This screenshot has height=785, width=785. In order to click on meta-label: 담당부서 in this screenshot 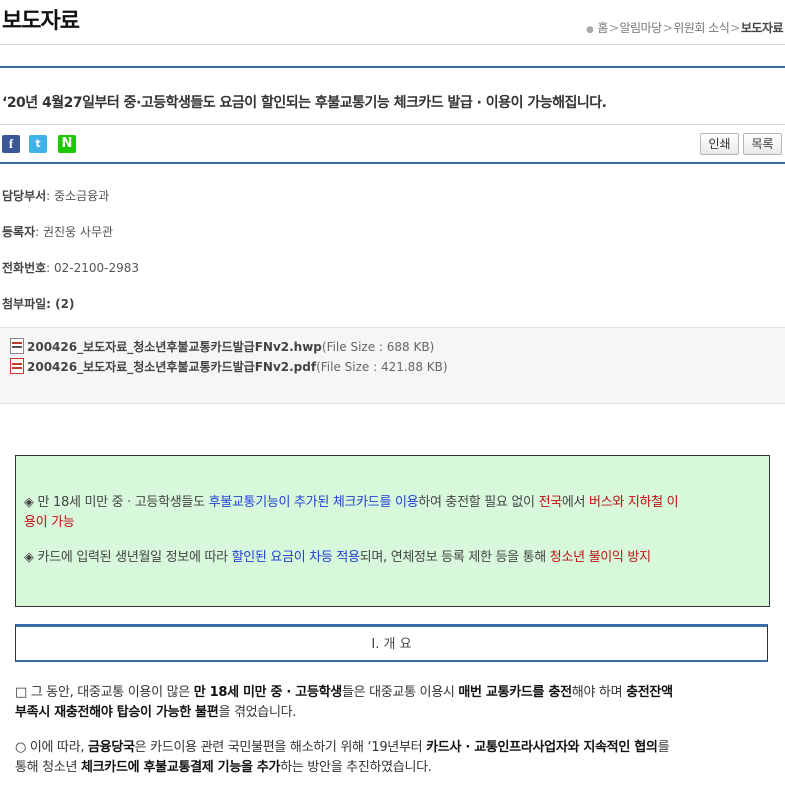, I will do `click(24, 196)`.